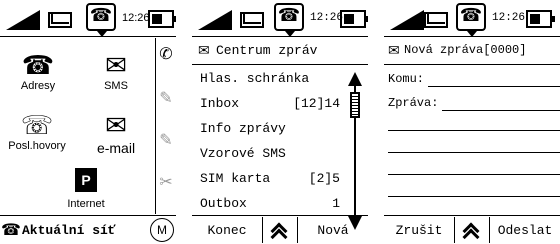 Image resolution: width=560 pixels, height=244 pixels. What do you see at coordinates (166, 140) in the screenshot?
I see `paperclip-icon: ✎` at bounding box center [166, 140].